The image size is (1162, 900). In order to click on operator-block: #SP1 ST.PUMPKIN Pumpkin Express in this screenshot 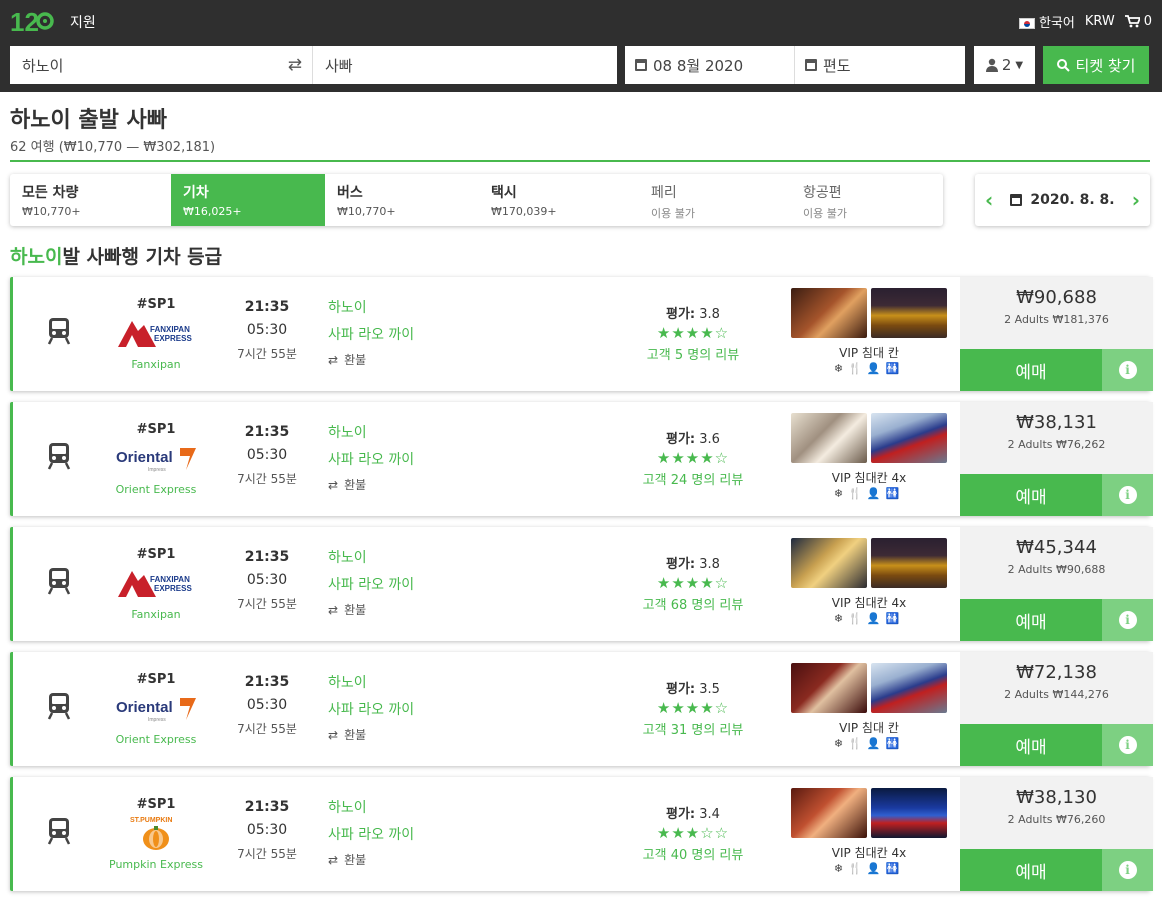, I will do `click(156, 834)`.